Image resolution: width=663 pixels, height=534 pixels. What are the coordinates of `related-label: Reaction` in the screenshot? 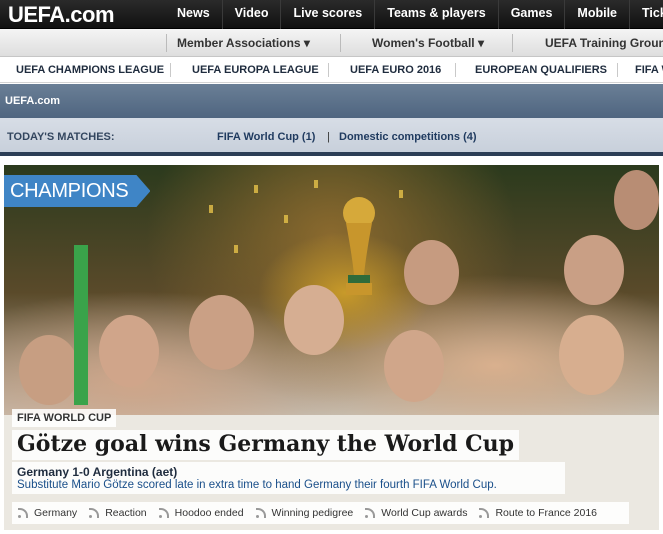 It's located at (126, 513).